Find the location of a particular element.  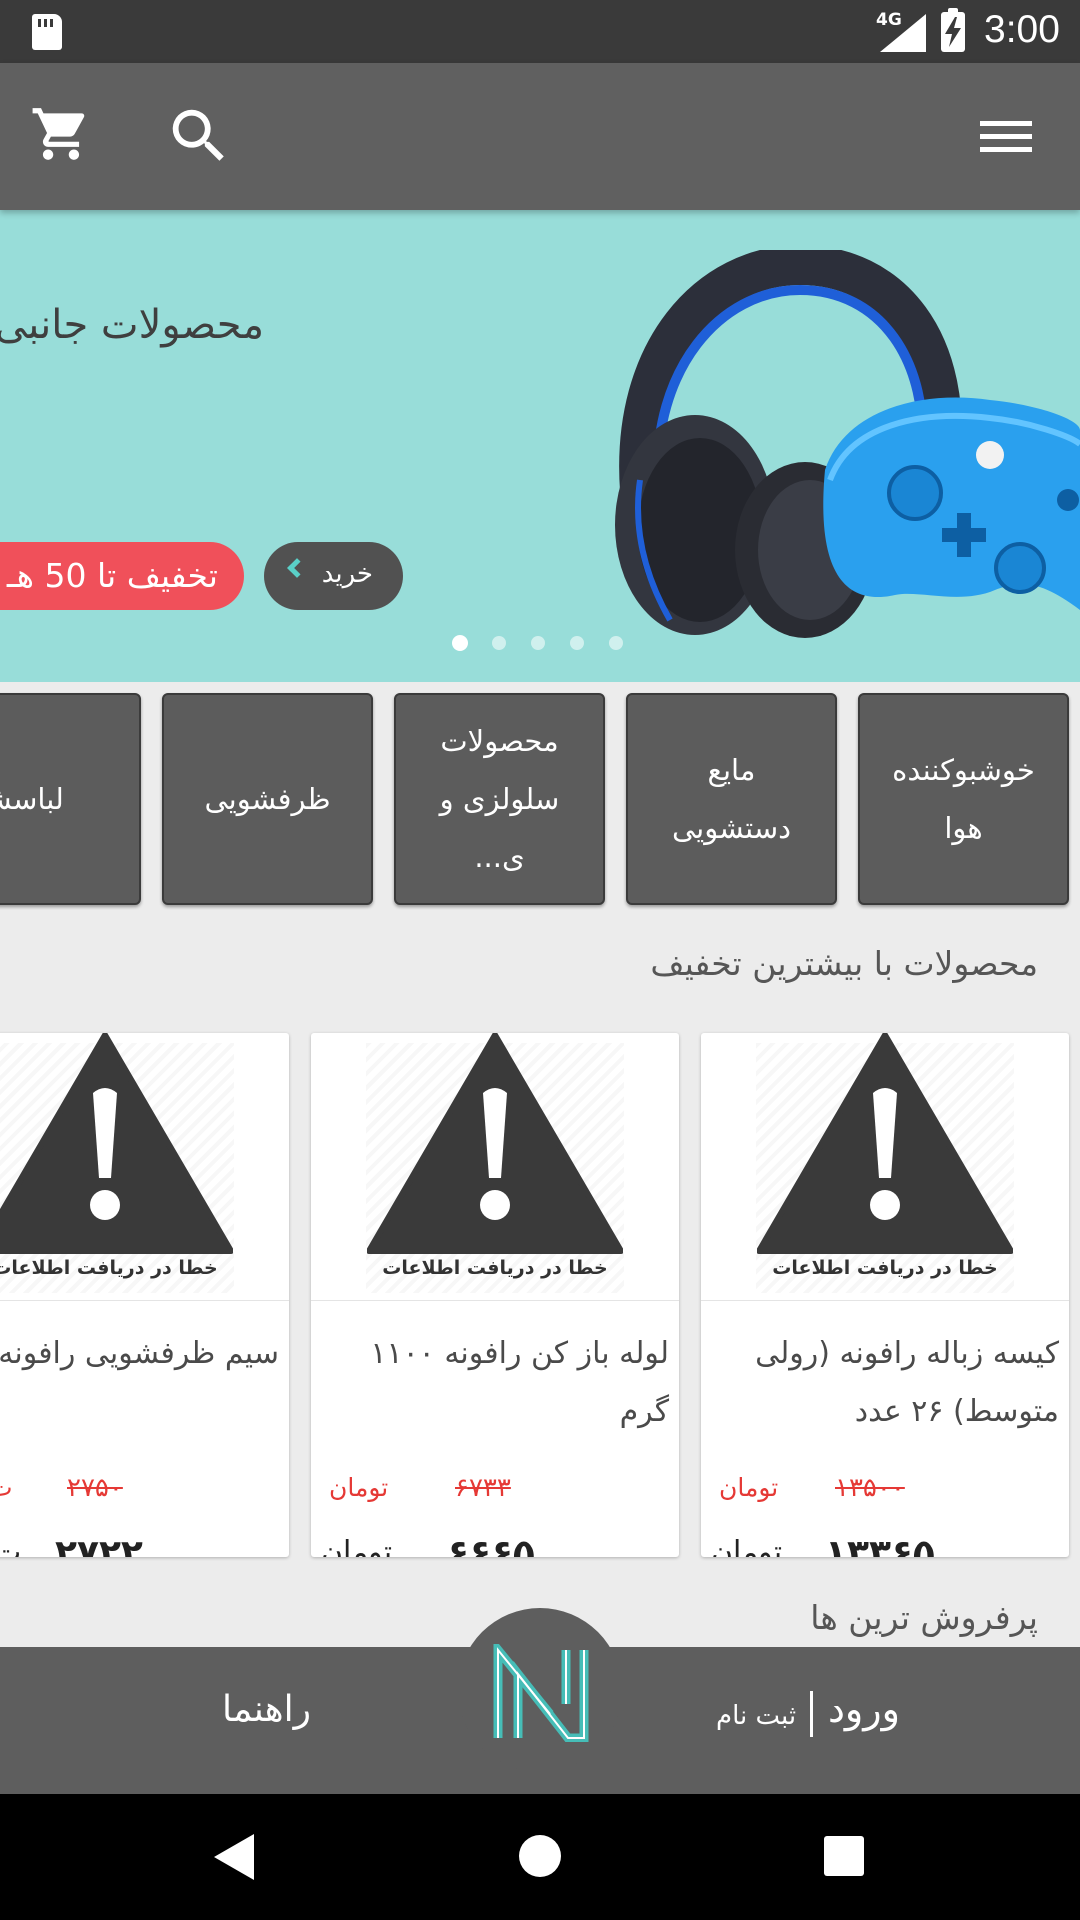

category-label: مایع is located at coordinates (731, 770).